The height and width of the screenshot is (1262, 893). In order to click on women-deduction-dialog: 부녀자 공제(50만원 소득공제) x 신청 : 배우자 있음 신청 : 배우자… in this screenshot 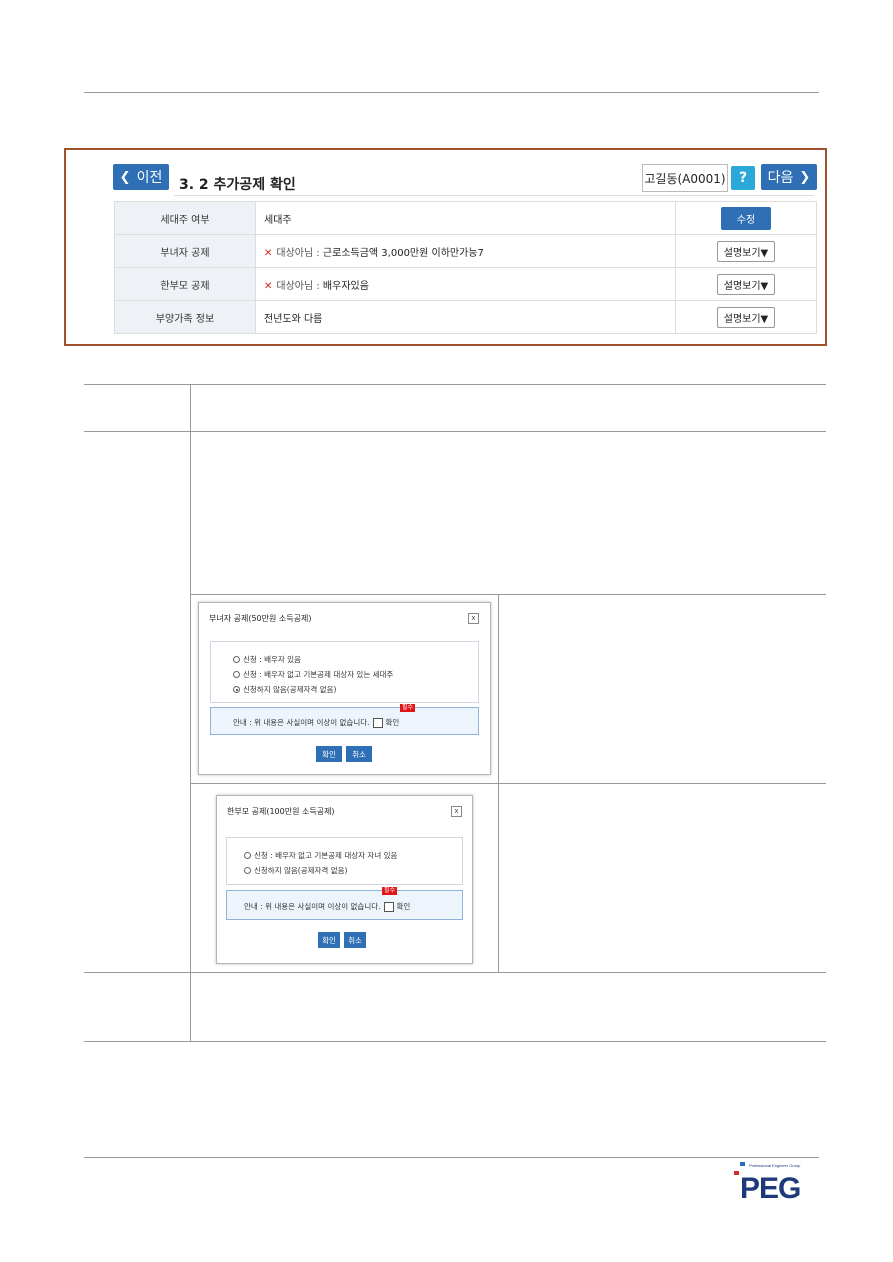, I will do `click(344, 688)`.